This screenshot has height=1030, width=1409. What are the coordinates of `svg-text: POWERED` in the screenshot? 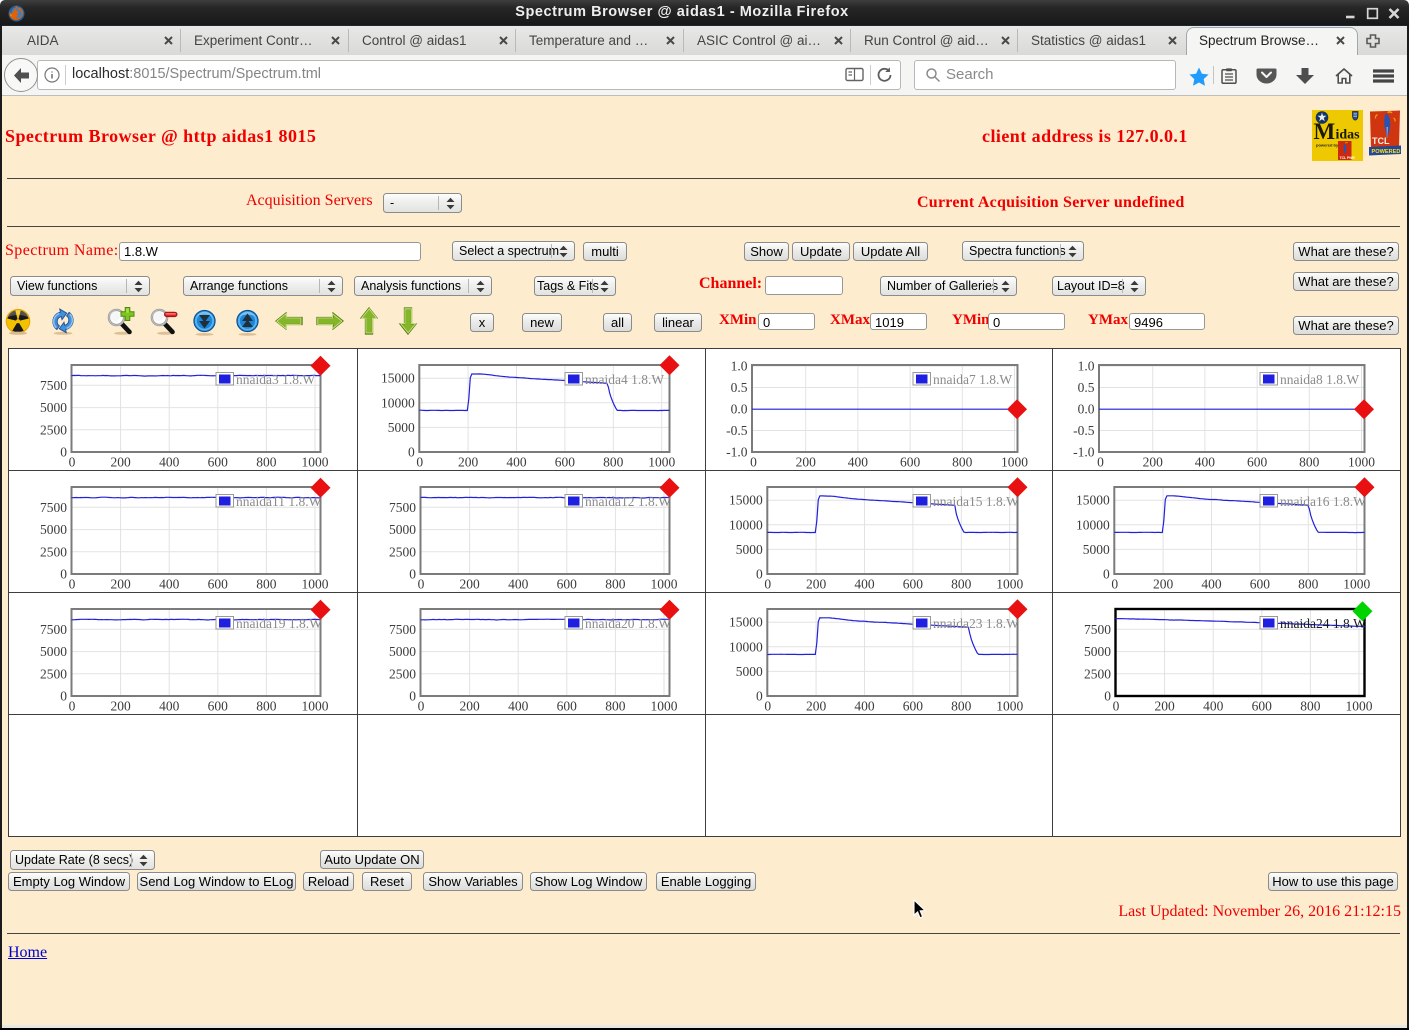 It's located at (1386, 152).